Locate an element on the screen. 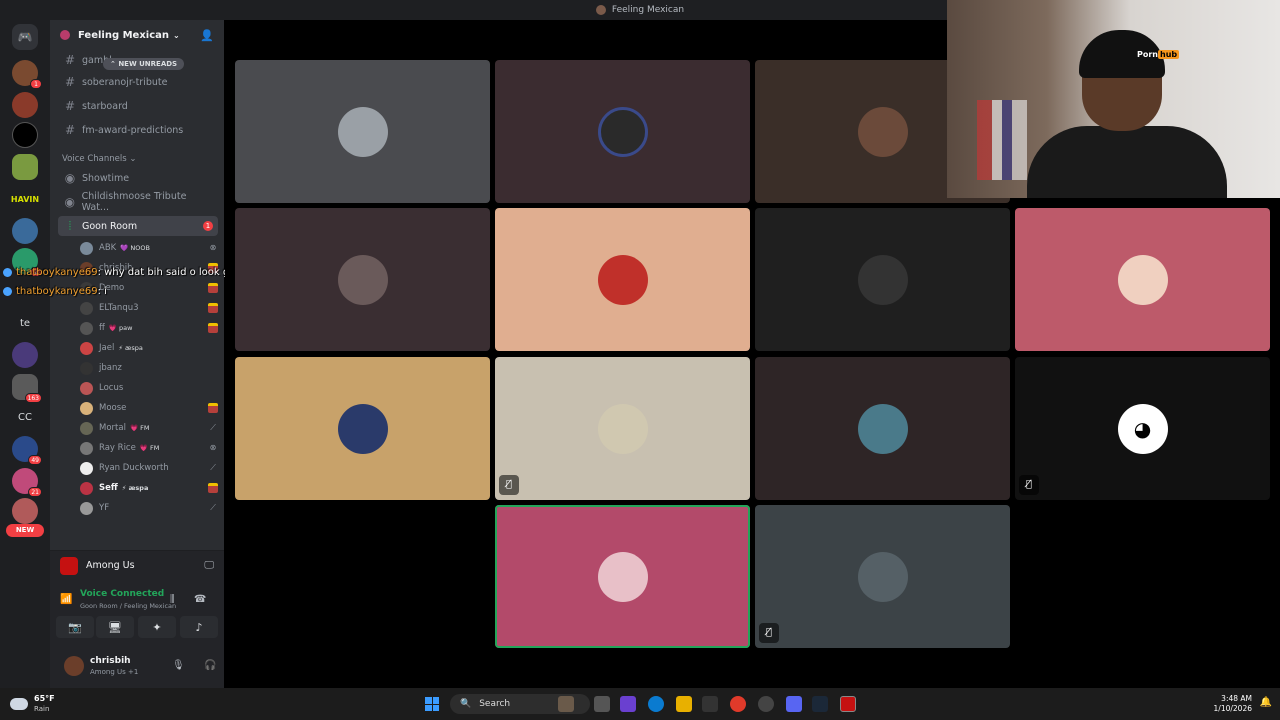  voice-user: Moose is located at coordinates (149, 408).